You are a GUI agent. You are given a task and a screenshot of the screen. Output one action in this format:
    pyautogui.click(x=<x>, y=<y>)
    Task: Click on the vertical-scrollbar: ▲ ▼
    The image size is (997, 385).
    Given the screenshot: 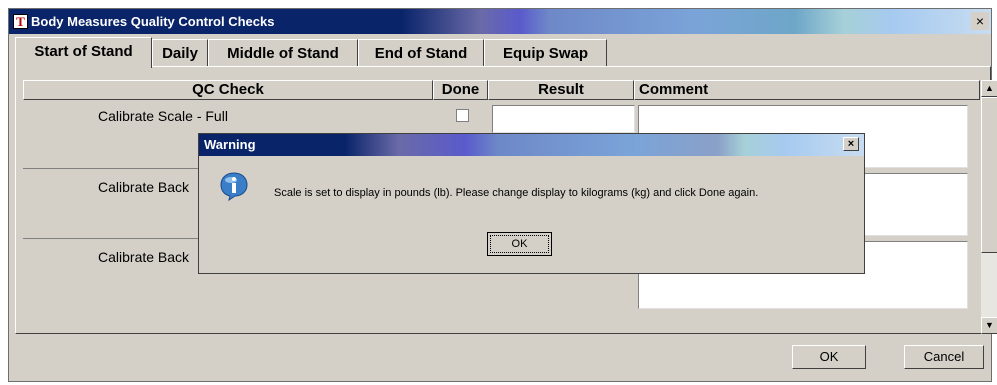 What is the action you would take?
    pyautogui.click(x=989, y=207)
    